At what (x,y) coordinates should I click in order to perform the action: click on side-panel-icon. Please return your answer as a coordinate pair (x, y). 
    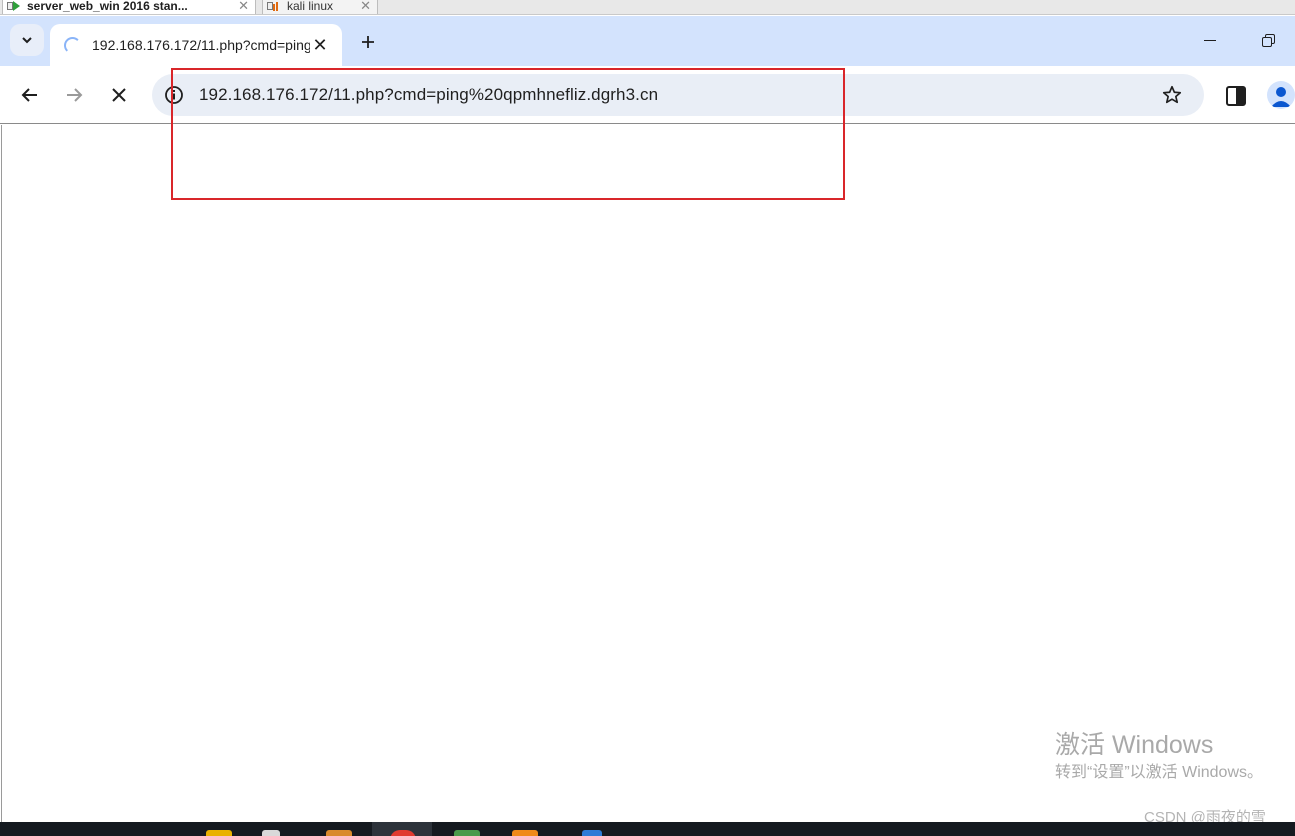
    Looking at the image, I should click on (1236, 96).